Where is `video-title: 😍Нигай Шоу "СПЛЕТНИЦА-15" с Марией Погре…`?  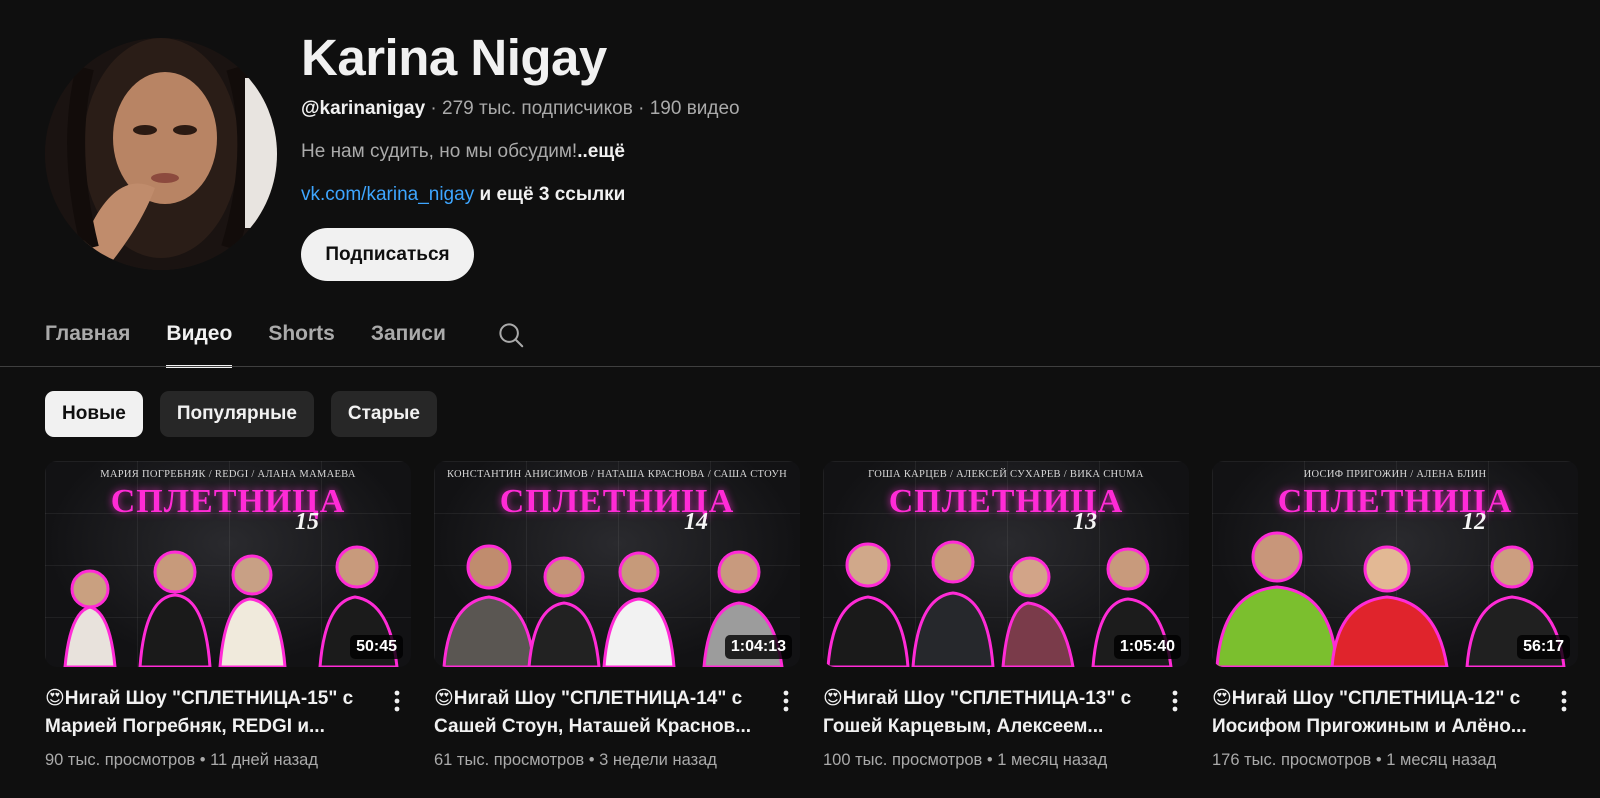
video-title: 😍Нигай Шоу "СПЛЕТНИЦА-15" с Марией Погре… is located at coordinates (210, 713).